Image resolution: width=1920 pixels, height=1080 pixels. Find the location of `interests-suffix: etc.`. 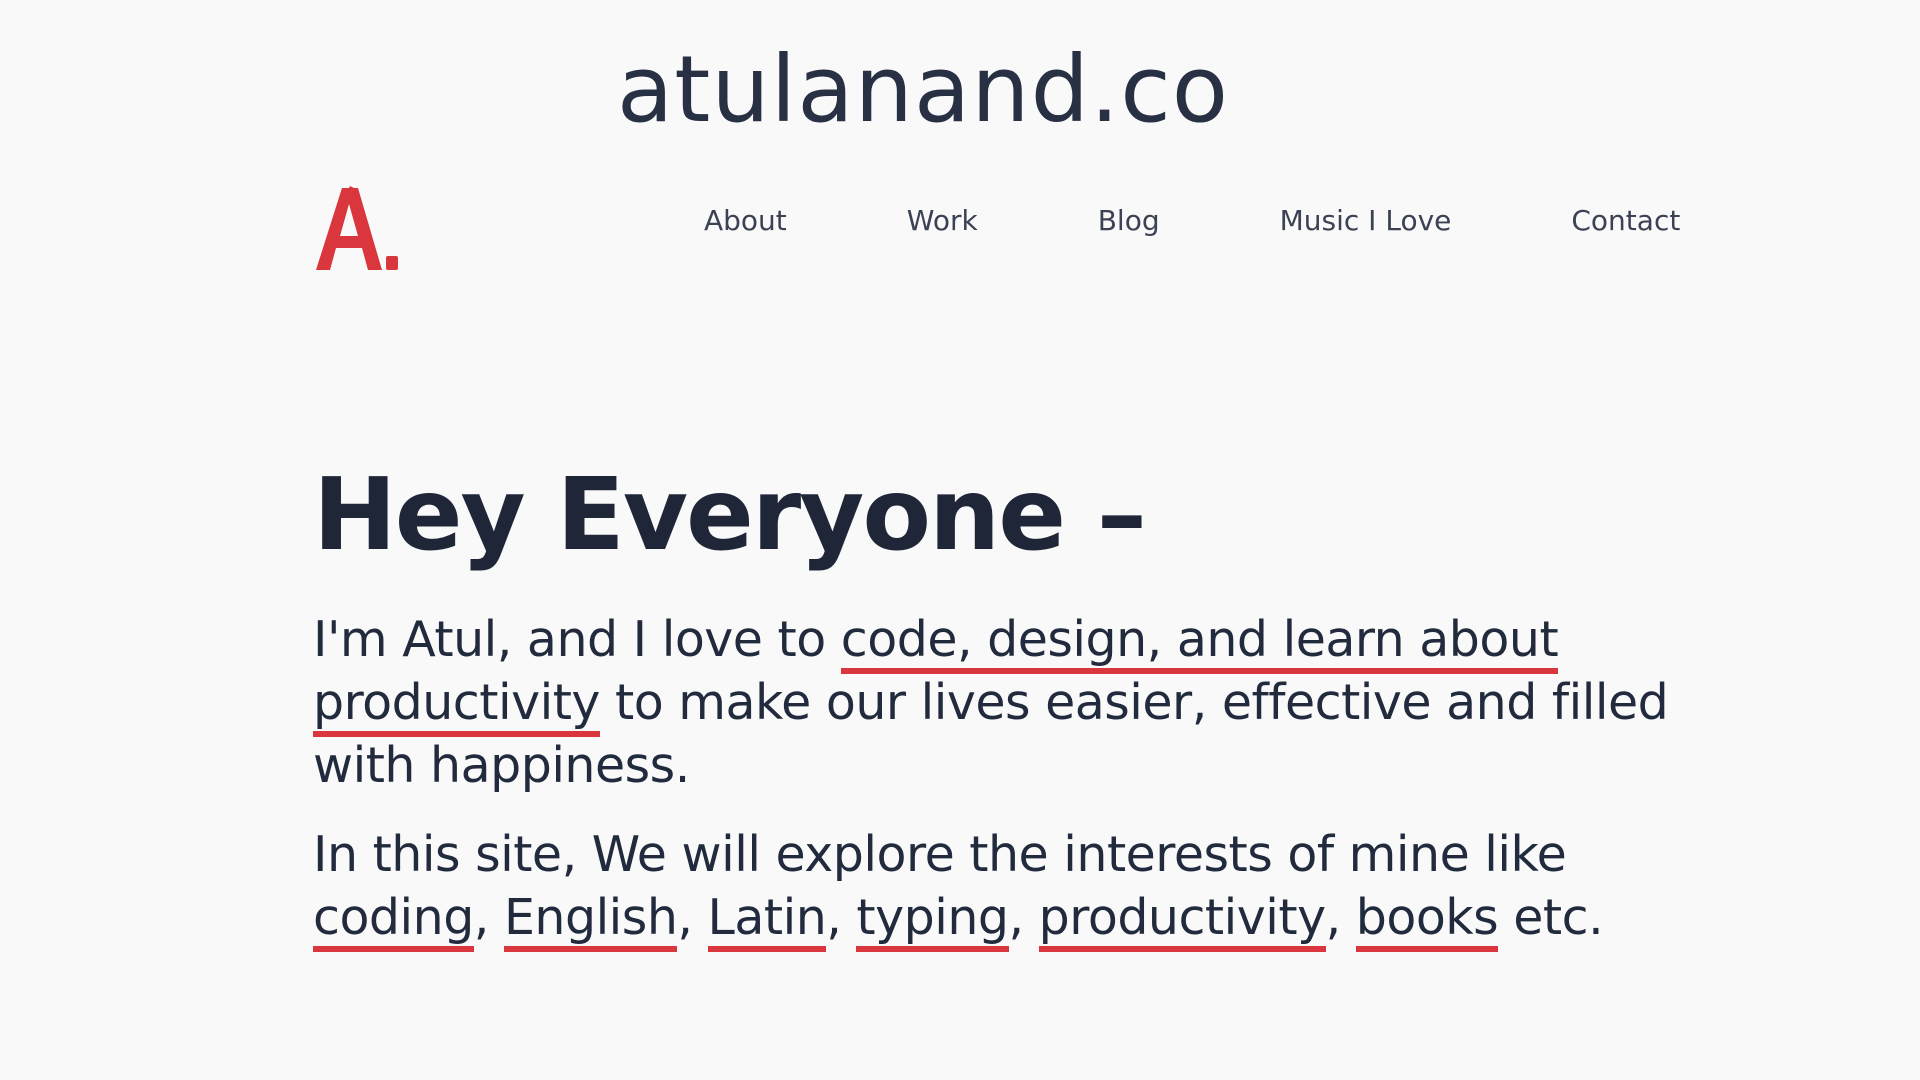

interests-suffix: etc. is located at coordinates (1551, 917).